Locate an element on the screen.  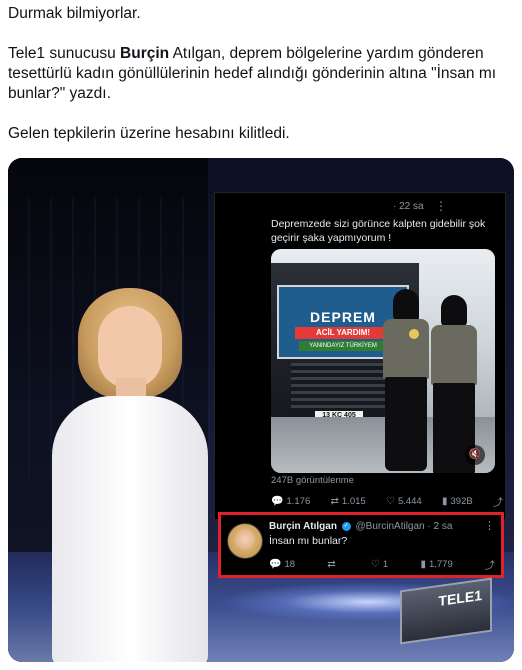
banner-subtitle: ACİL YARDIM! is located at coordinates (343, 333).